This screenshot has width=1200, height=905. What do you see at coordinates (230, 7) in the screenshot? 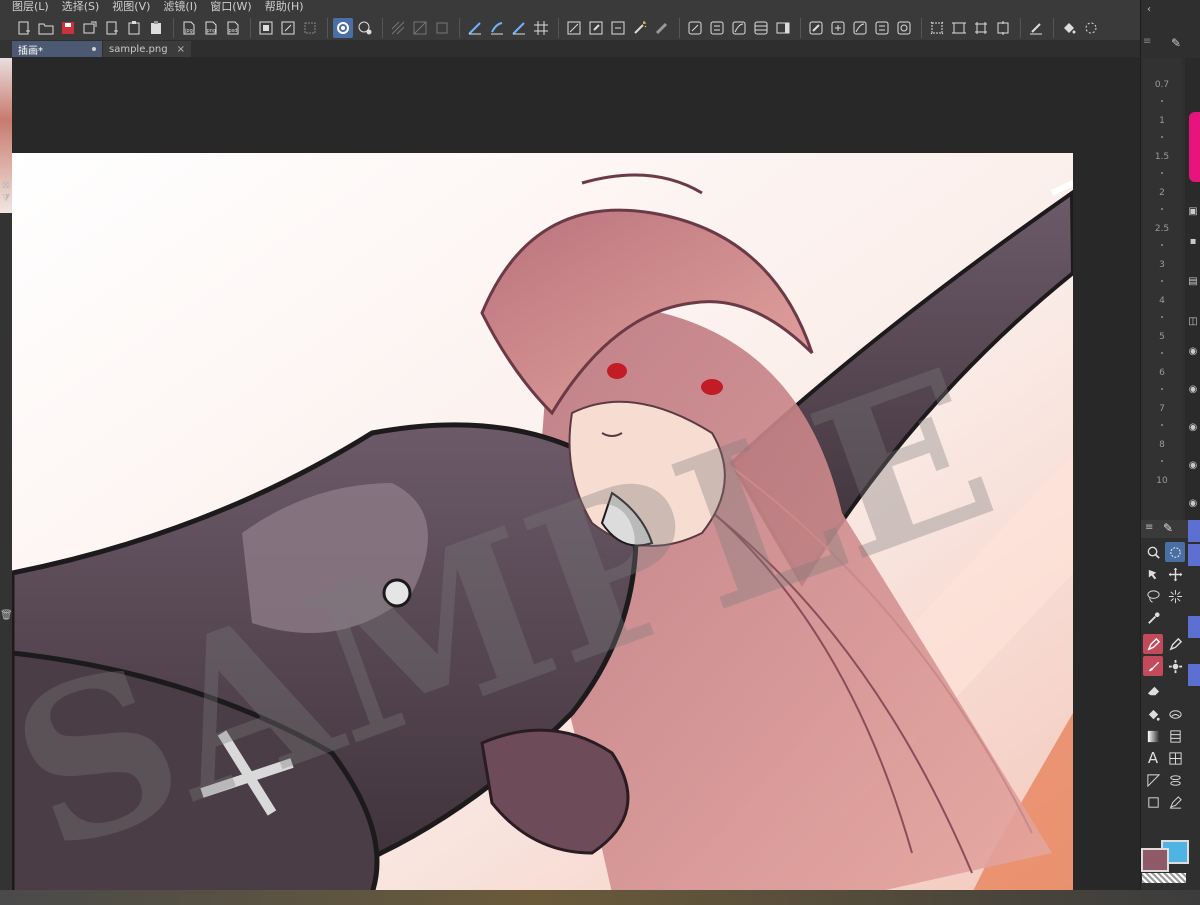
I see `menu-window: 窗口(W)` at bounding box center [230, 7].